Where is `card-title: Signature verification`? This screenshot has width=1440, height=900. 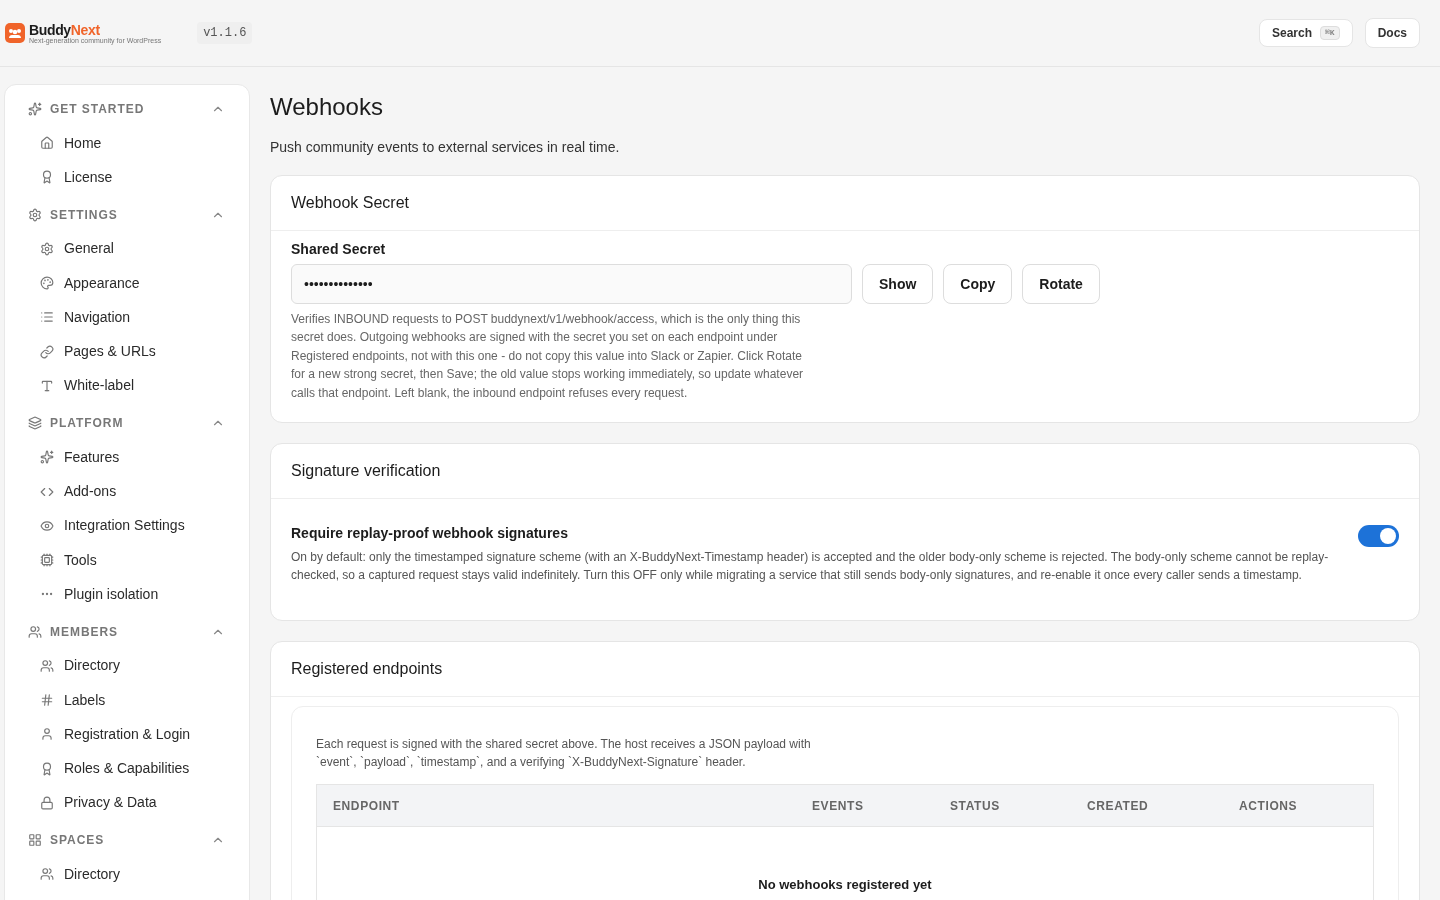 card-title: Signature verification is located at coordinates (845, 472).